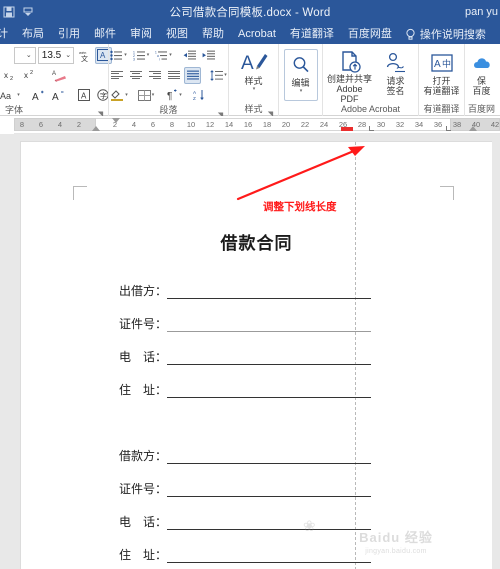  I want to click on tab-references: 引用, so click(69, 34).